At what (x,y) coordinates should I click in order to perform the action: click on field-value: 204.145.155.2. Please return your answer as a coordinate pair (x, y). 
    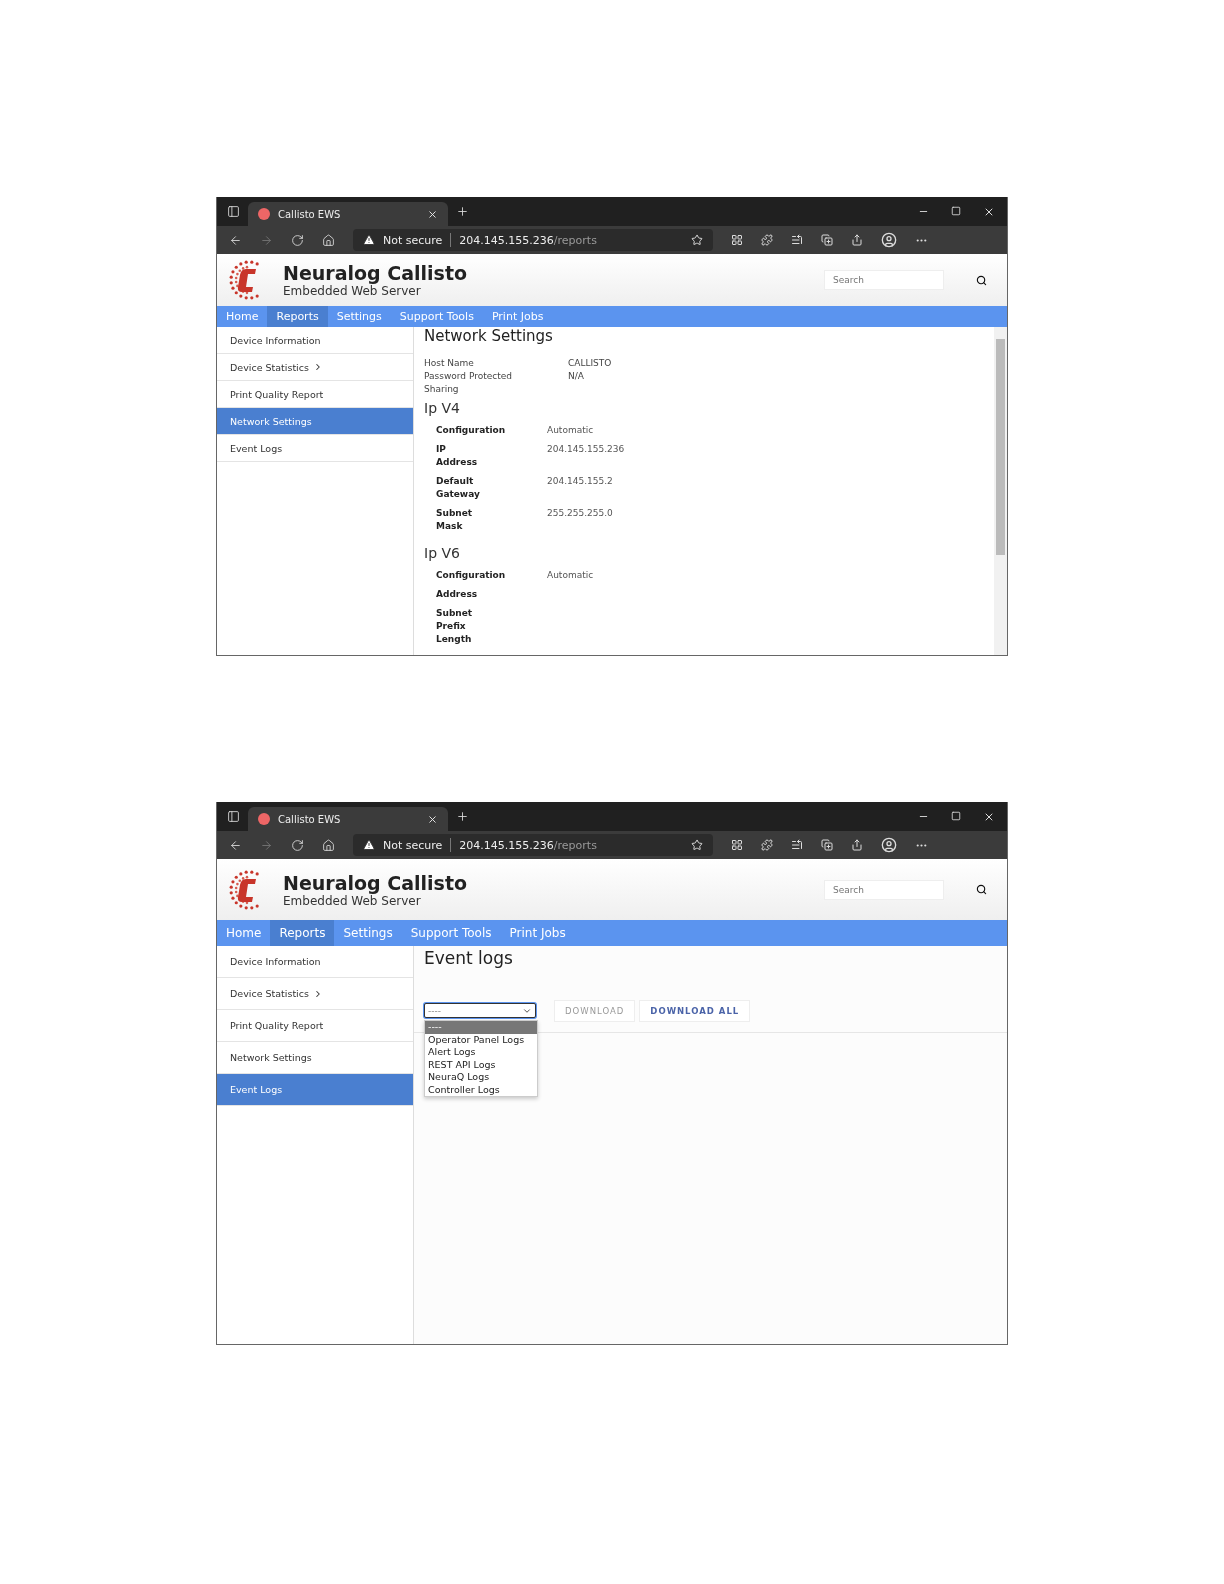
    Looking at the image, I should click on (580, 481).